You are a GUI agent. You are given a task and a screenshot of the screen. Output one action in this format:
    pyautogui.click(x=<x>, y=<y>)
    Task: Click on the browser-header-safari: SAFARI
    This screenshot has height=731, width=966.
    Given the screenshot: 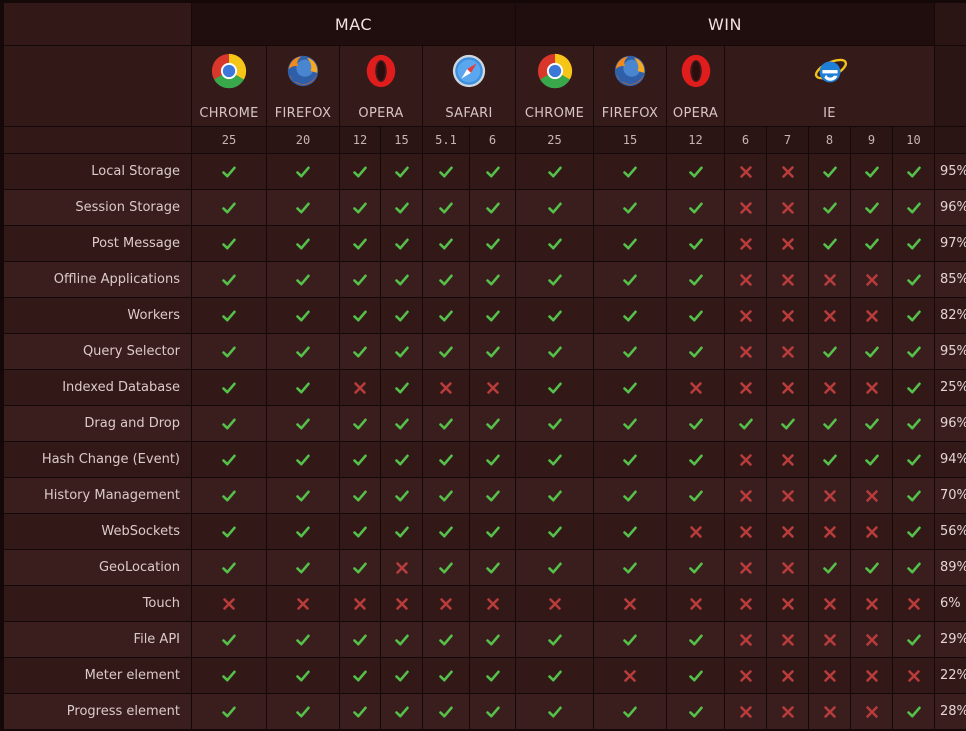 What is the action you would take?
    pyautogui.click(x=469, y=86)
    